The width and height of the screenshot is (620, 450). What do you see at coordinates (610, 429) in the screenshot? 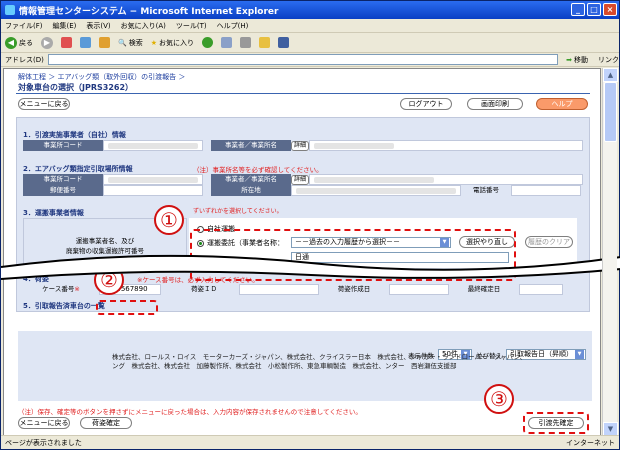
I see `scroll-down-icon: ▼` at bounding box center [610, 429].